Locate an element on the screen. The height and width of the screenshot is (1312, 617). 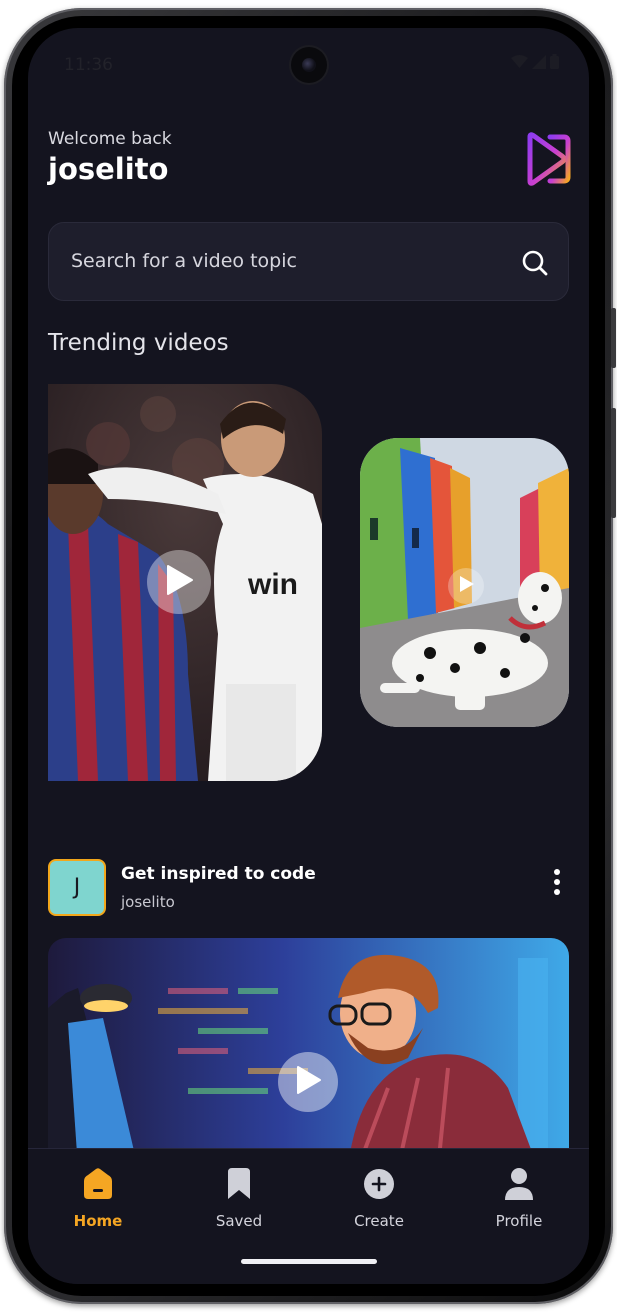
nav-label-saved: Saved is located at coordinates (239, 1221).